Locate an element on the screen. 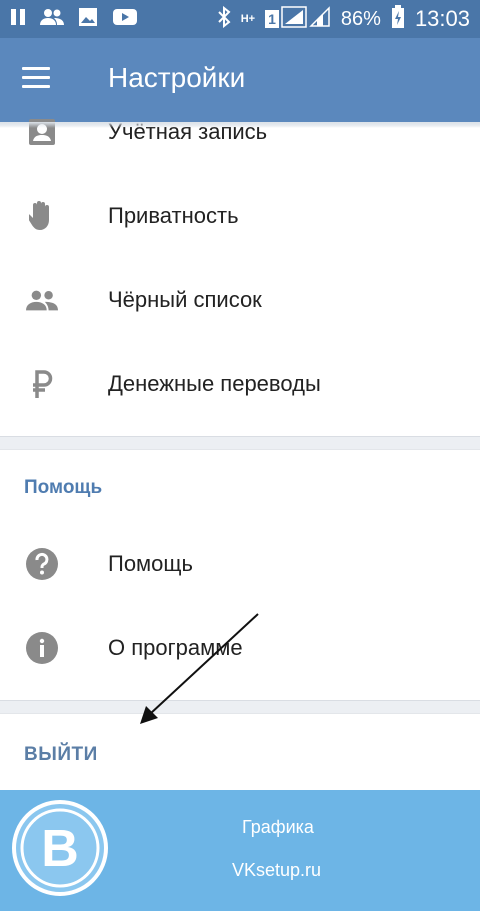 This screenshot has width=480, height=911. watermark-text-line1: Графика is located at coordinates (278, 827).